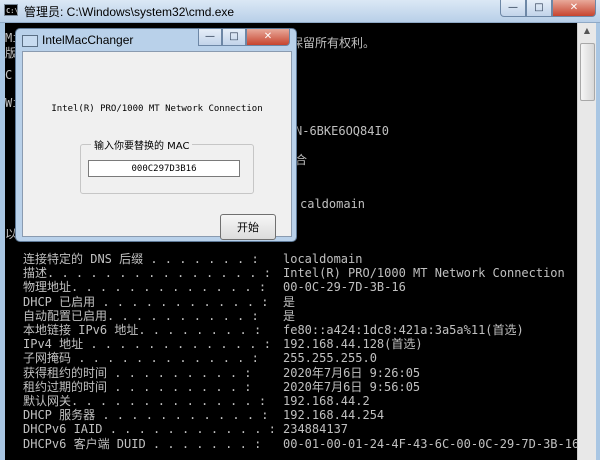  What do you see at coordinates (142, 330) in the screenshot?
I see `ipconfig-row-label: 本地链接 IPv6 地址. . . . . . . . :` at bounding box center [142, 330].